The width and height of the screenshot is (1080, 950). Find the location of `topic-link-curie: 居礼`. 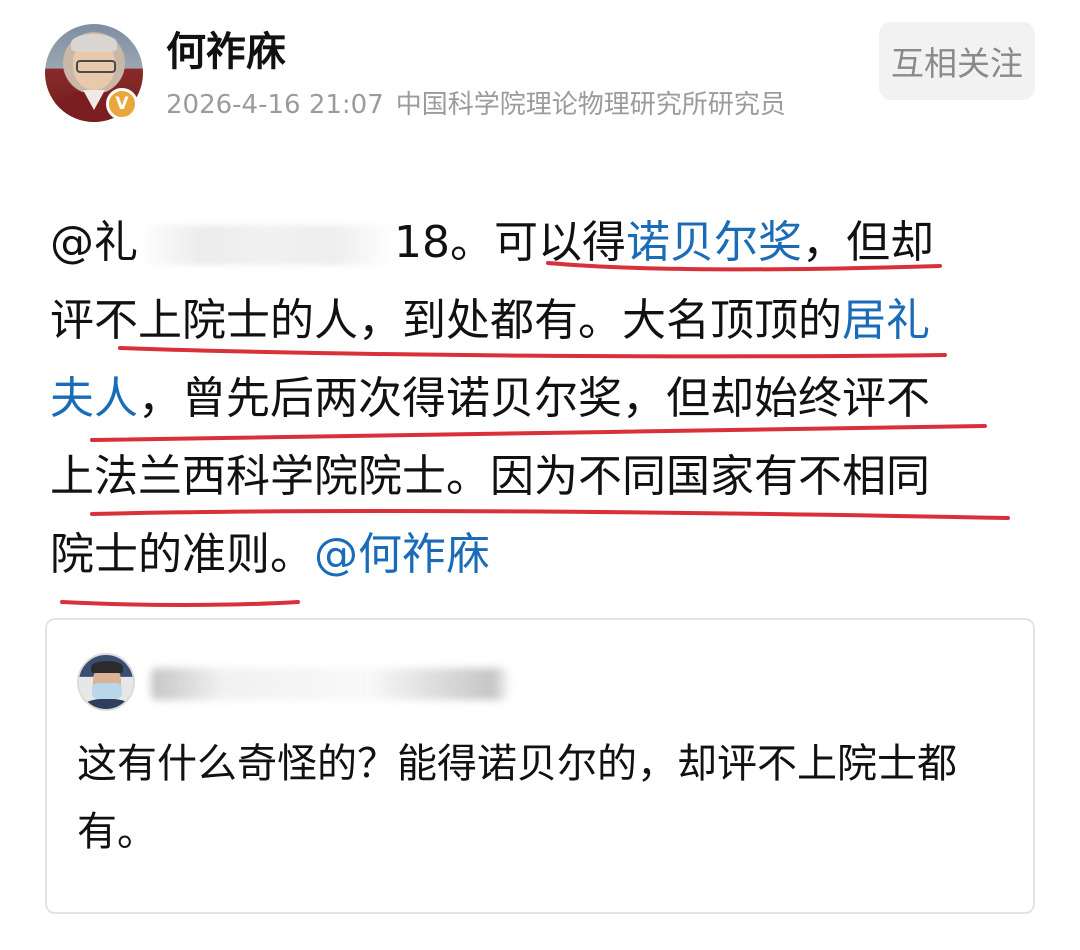

topic-link-curie: 居礼 is located at coordinates (886, 320).